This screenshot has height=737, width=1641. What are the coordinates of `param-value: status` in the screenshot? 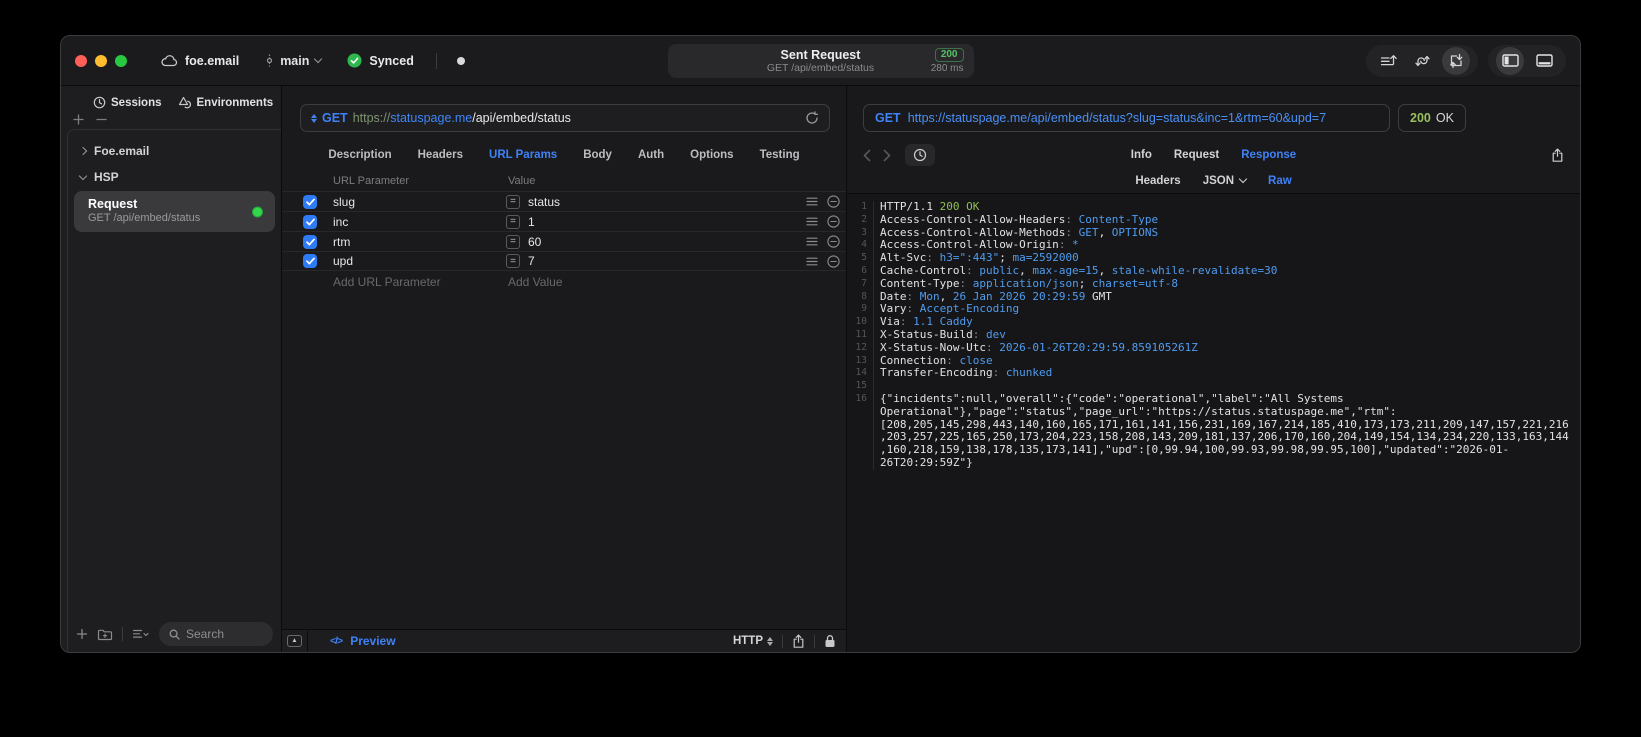 It's located at (544, 202).